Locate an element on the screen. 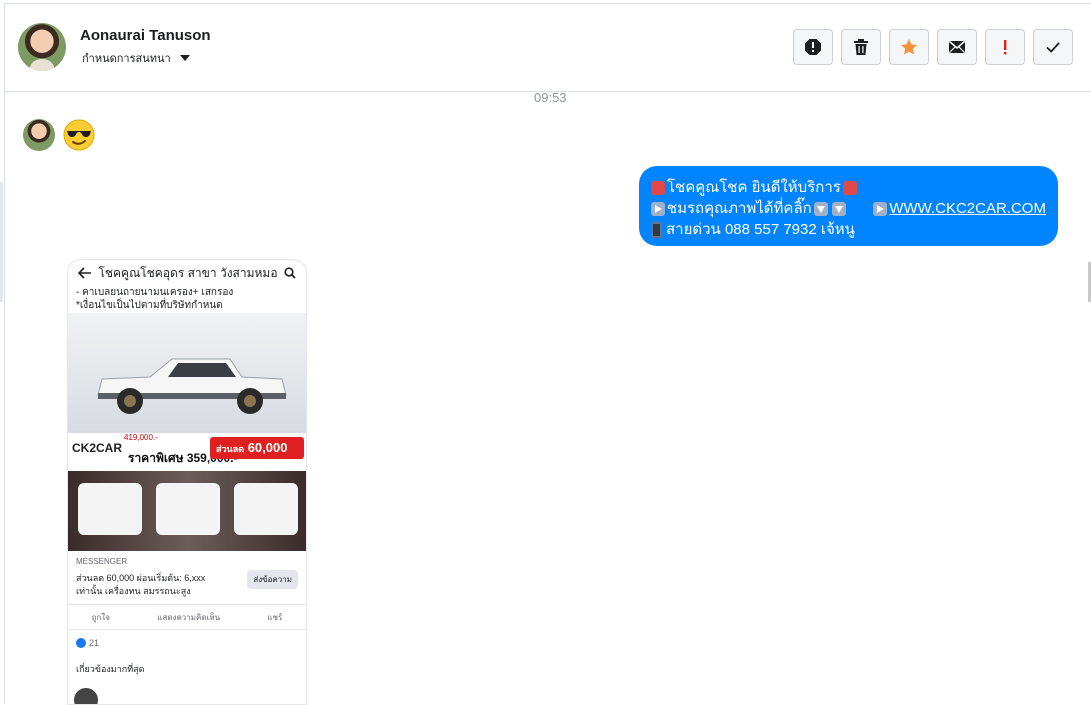 Image resolution: width=1091 pixels, height=705 pixels. delete-button is located at coordinates (861, 47).